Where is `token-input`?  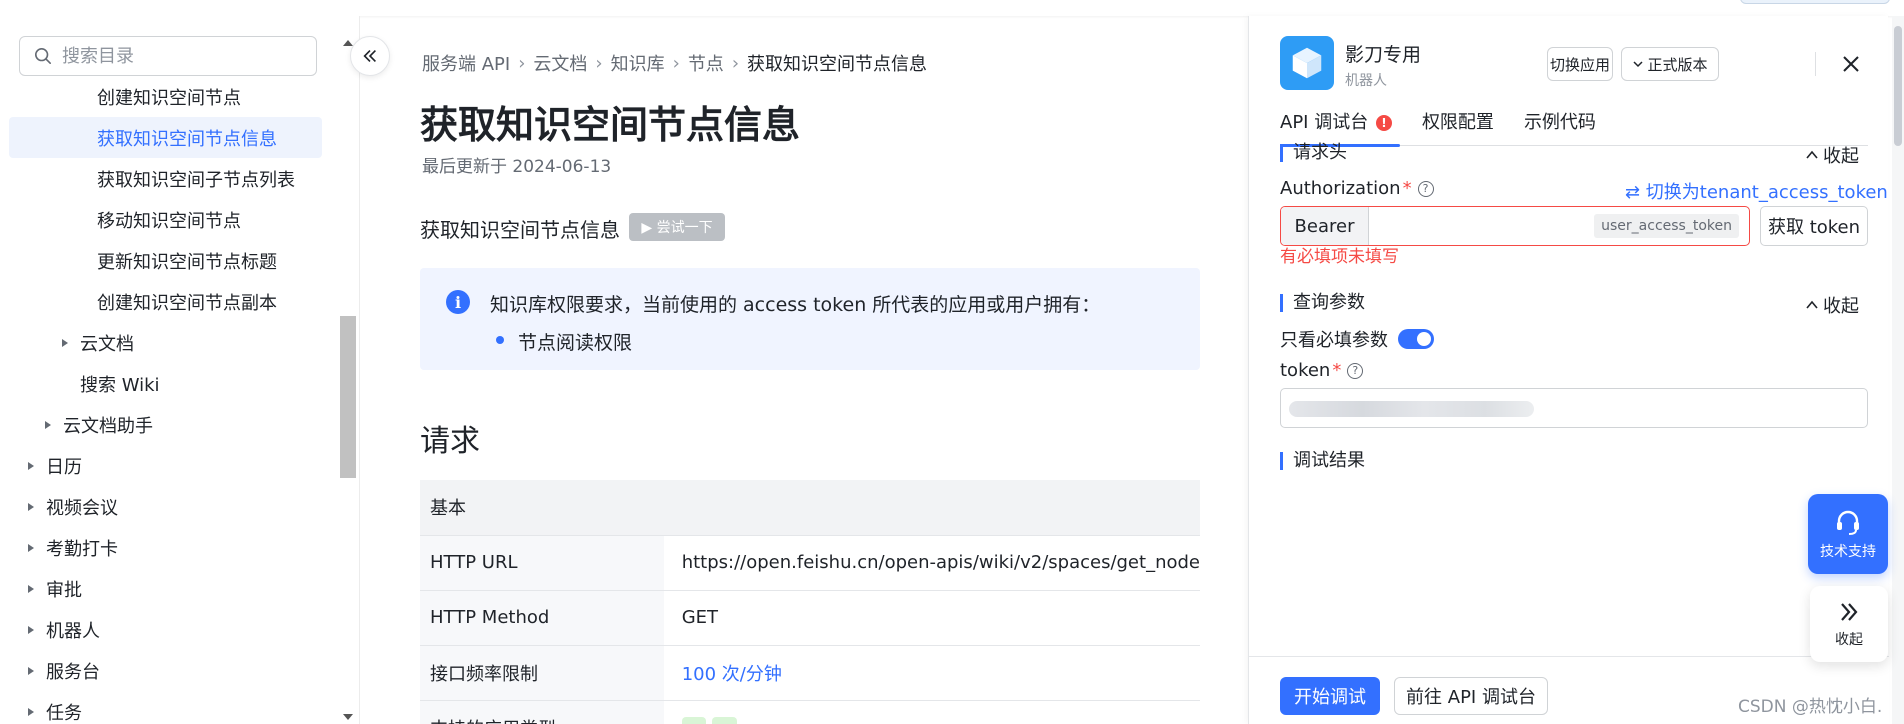
token-input is located at coordinates (1574, 408).